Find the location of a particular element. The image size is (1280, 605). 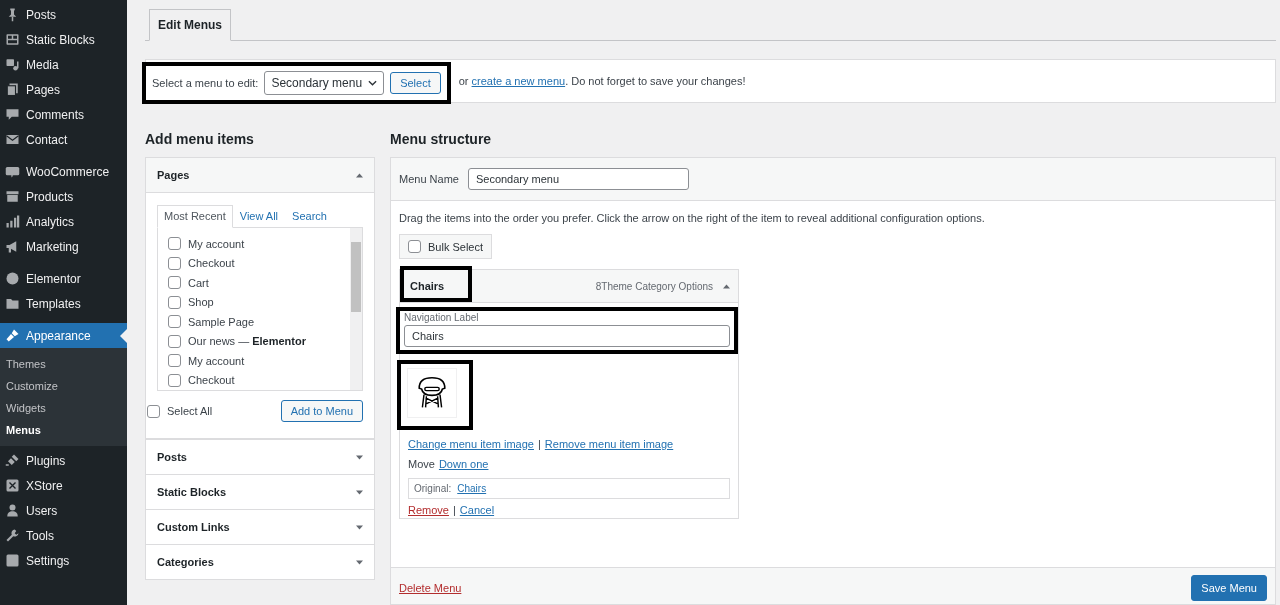

accordion-header: Pages is located at coordinates (260, 175).